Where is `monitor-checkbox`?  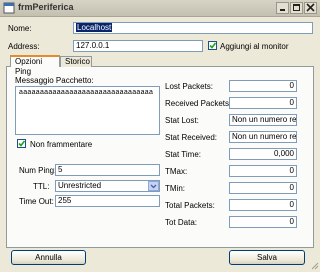
monitor-checkbox is located at coordinates (212, 45).